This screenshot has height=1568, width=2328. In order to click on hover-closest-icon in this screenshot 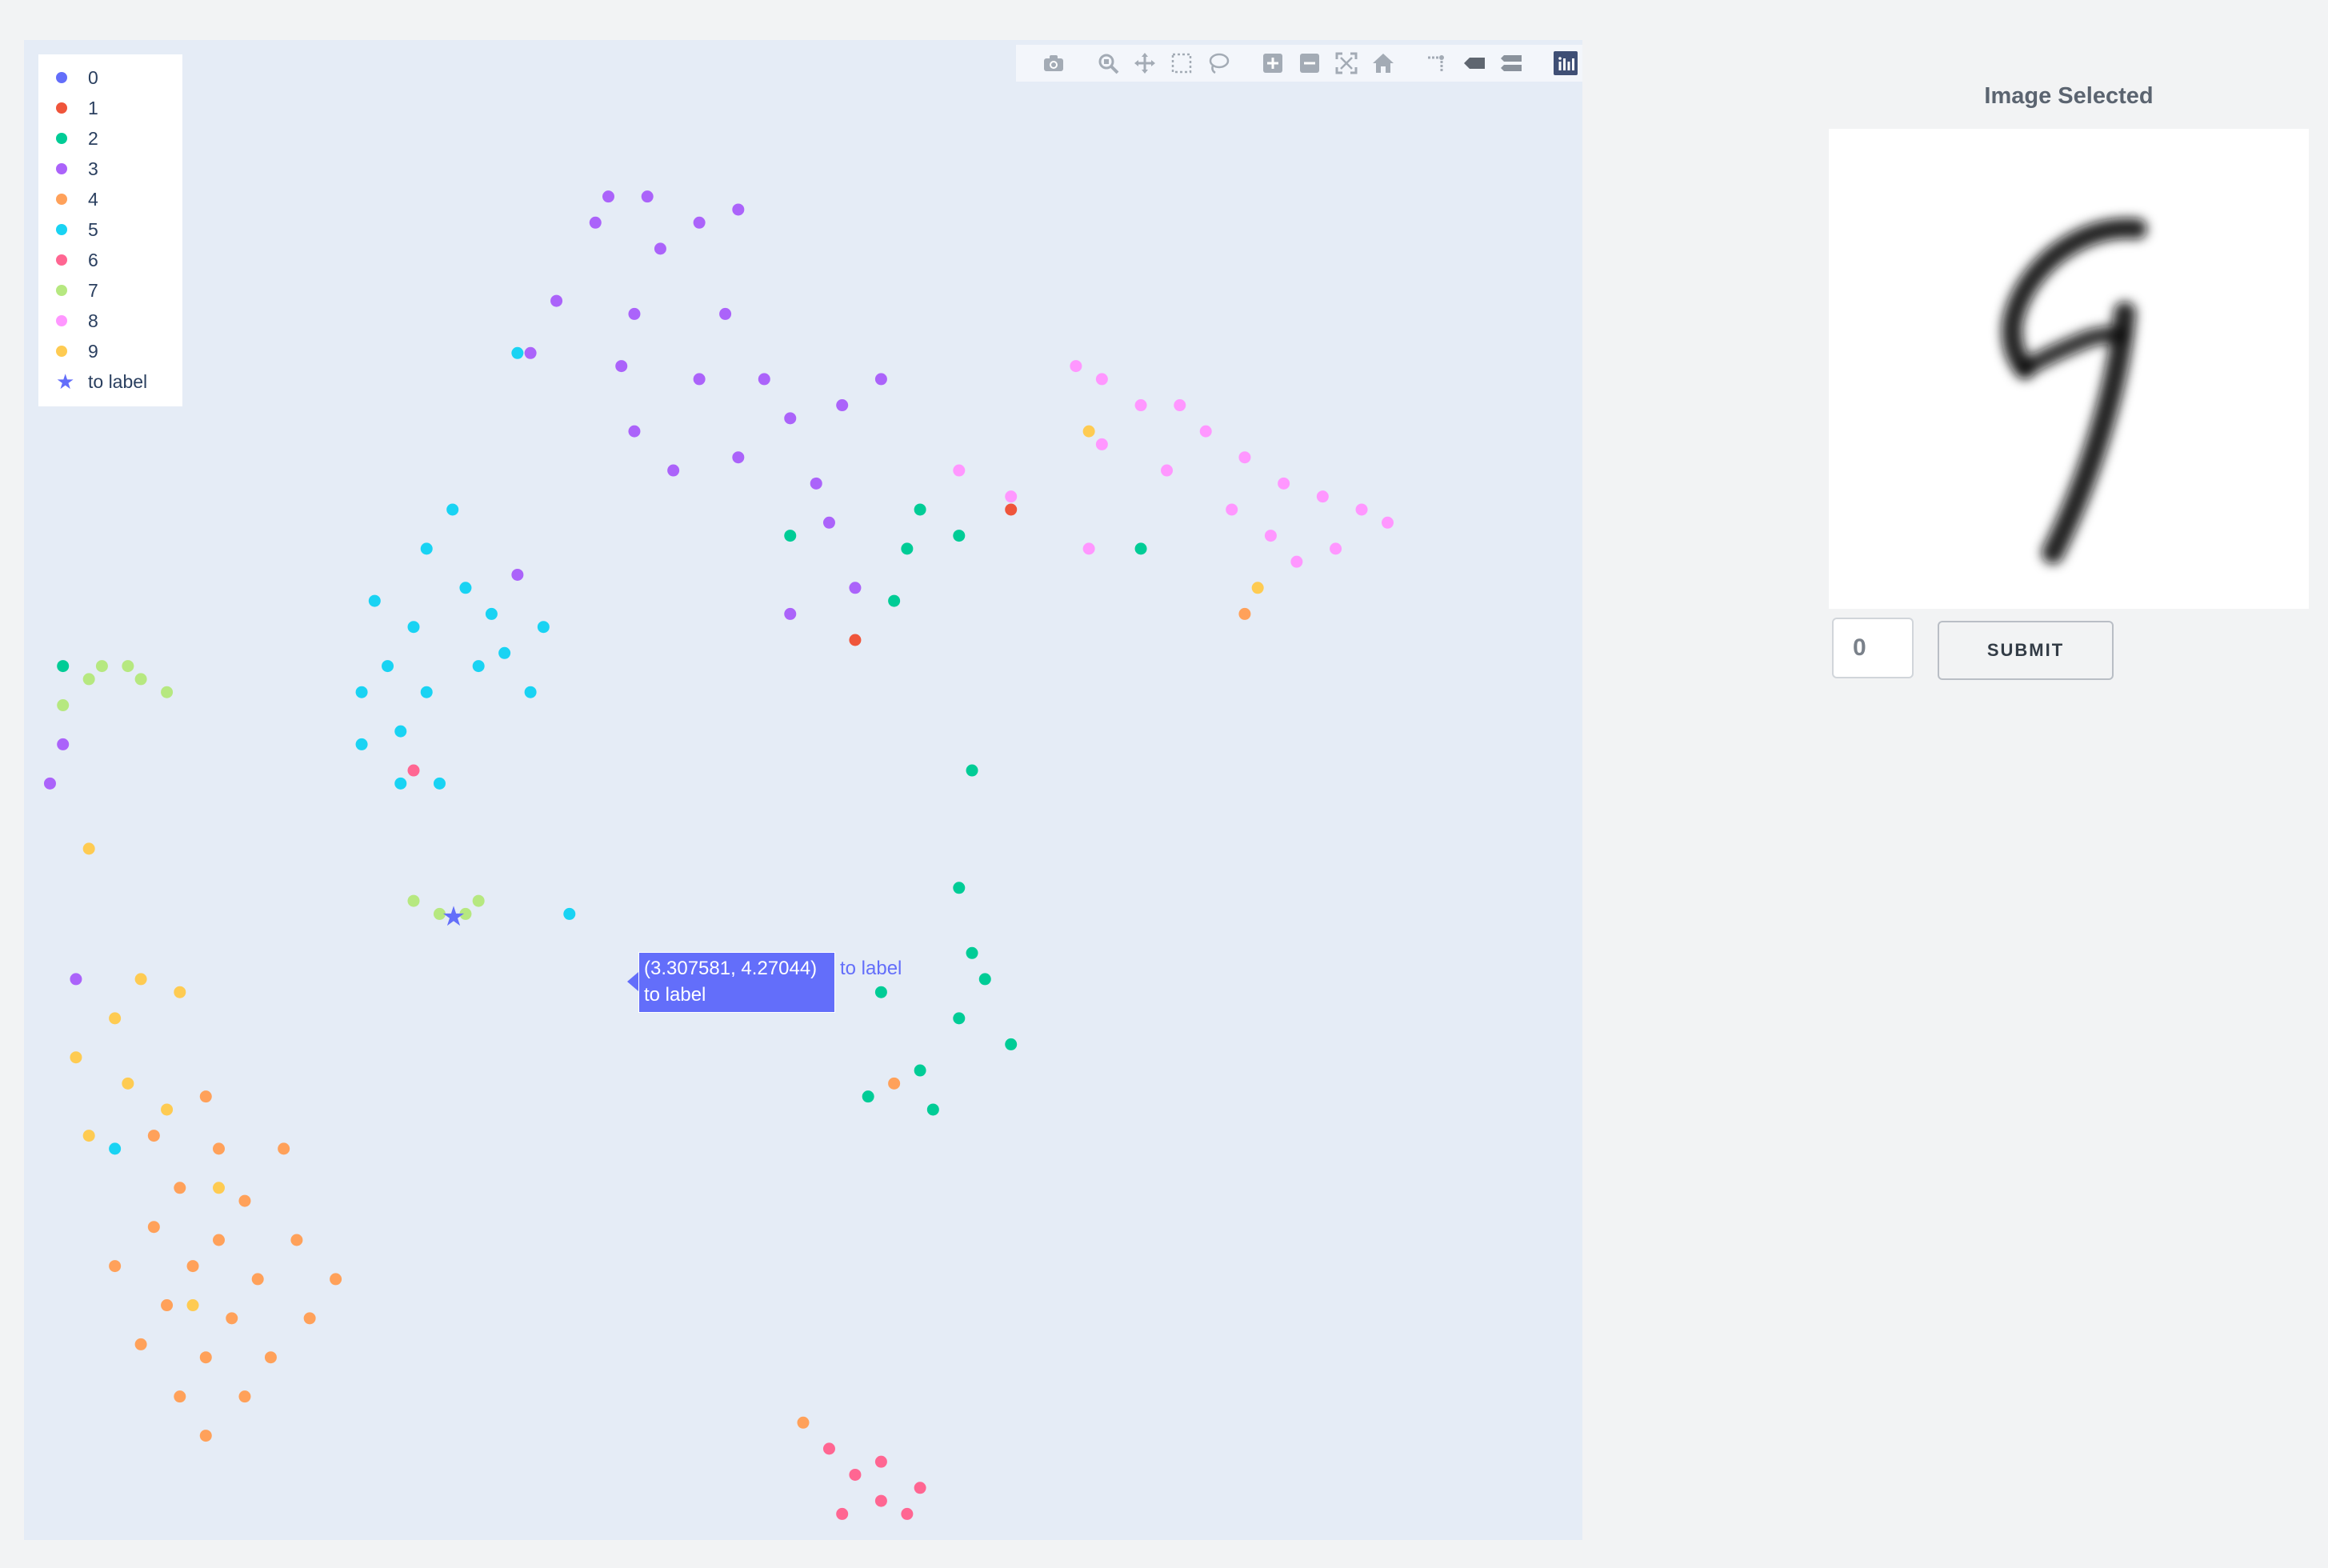, I will do `click(1474, 63)`.